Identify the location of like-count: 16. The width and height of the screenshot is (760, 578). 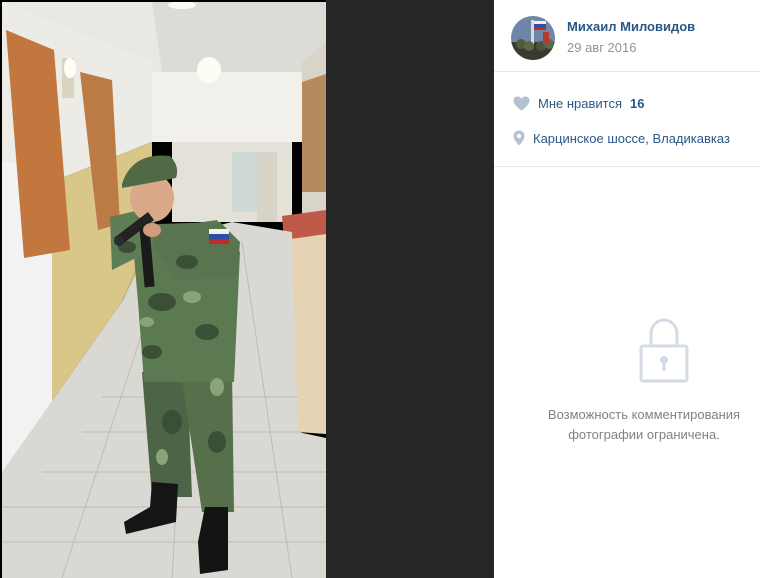
(637, 103).